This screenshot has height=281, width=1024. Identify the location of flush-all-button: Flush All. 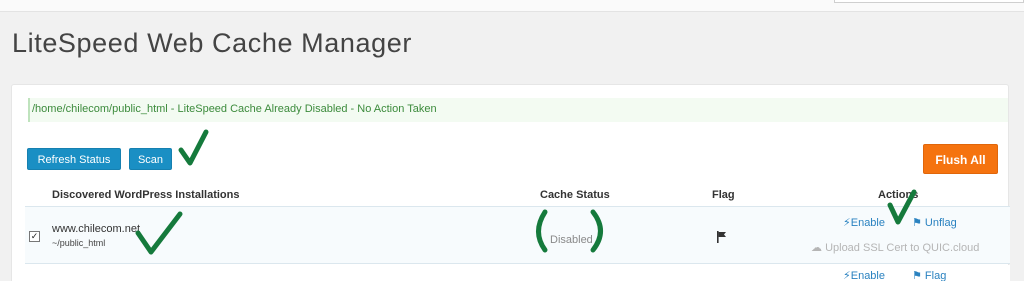
(960, 159).